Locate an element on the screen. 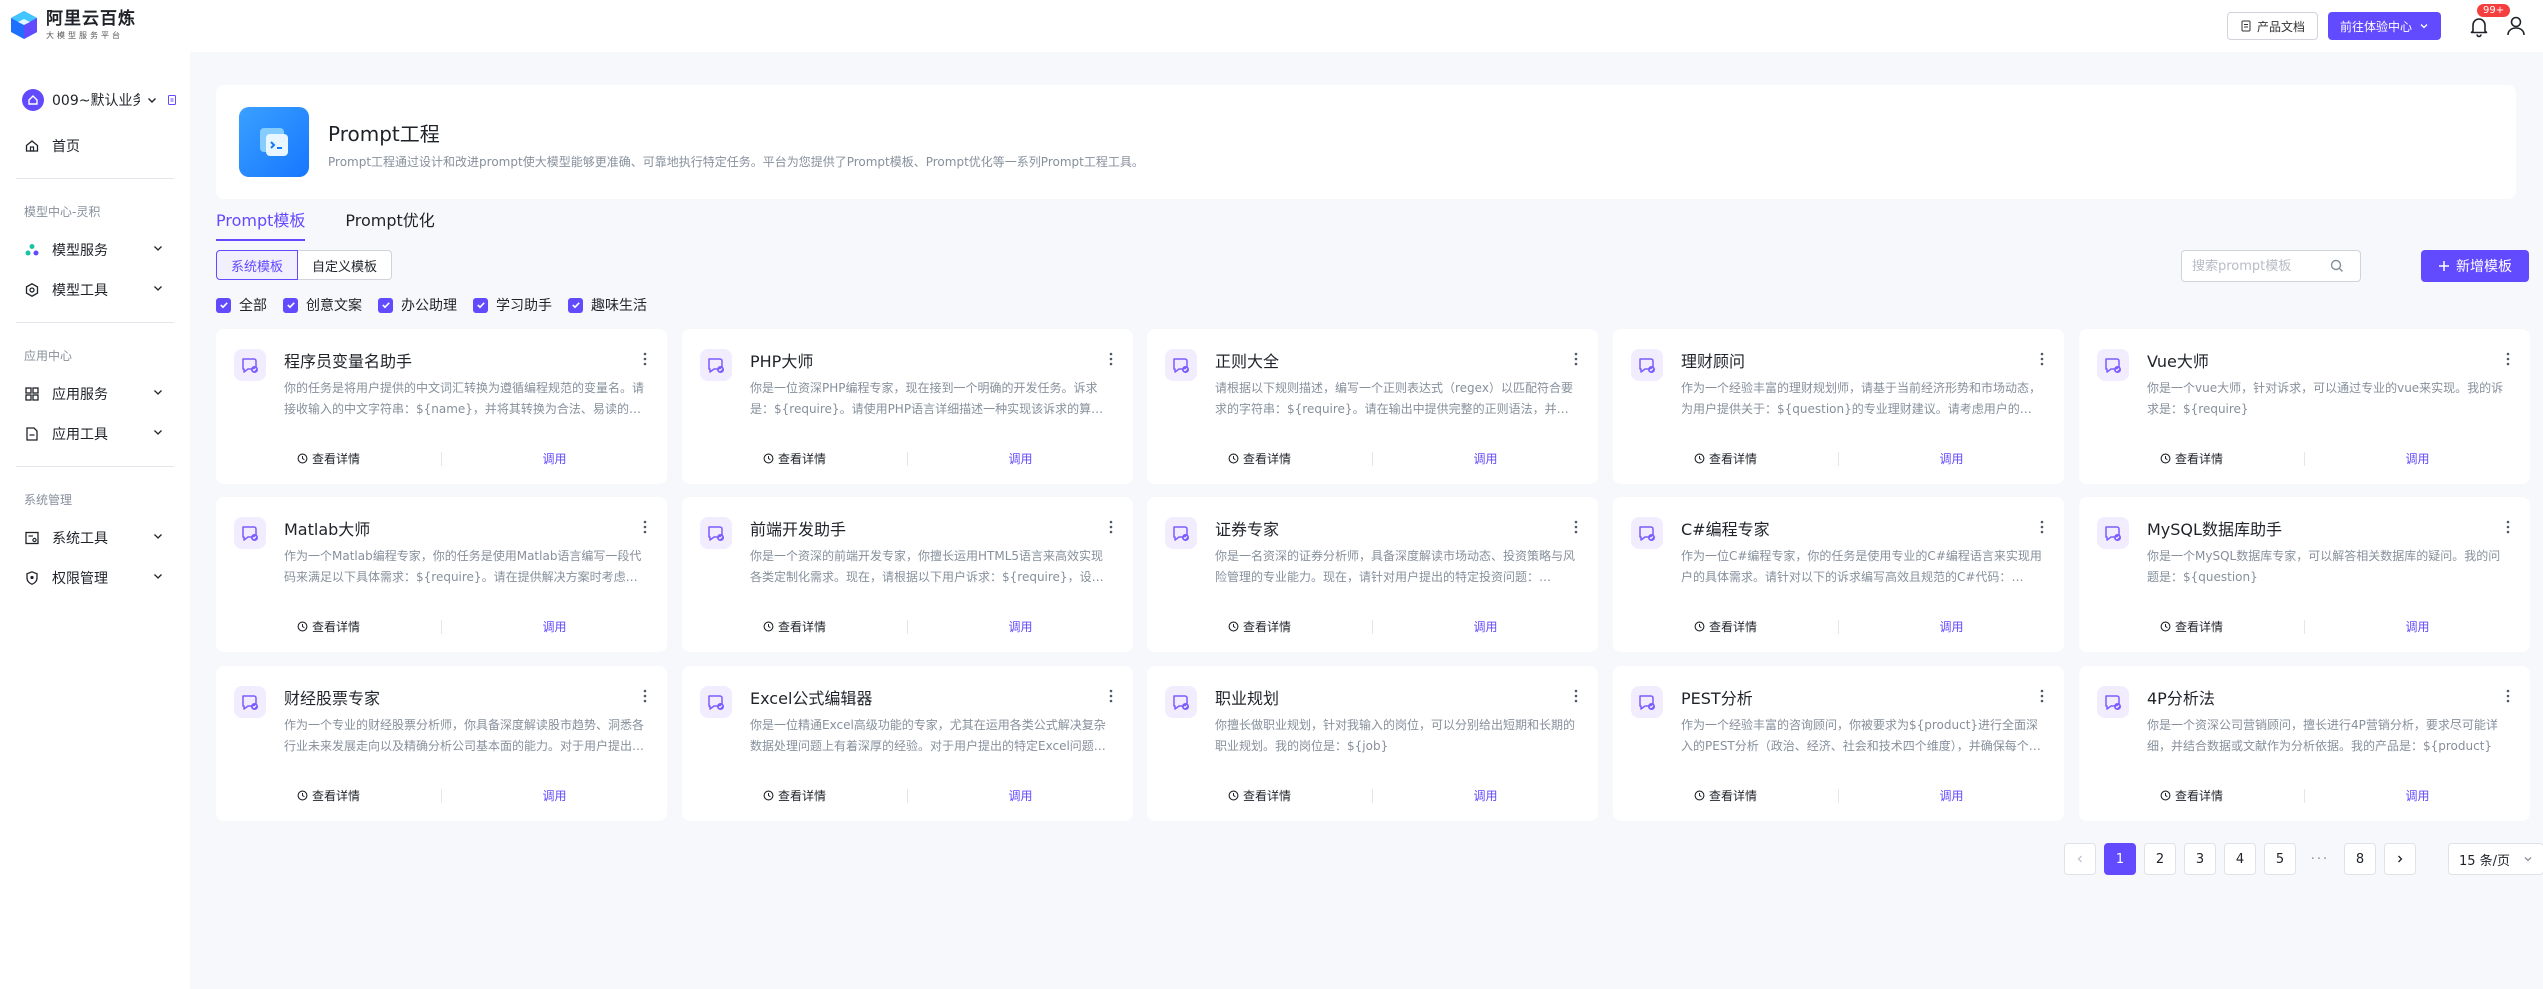  sidebar-item-permissions: 权限管理 is located at coordinates (94, 578).